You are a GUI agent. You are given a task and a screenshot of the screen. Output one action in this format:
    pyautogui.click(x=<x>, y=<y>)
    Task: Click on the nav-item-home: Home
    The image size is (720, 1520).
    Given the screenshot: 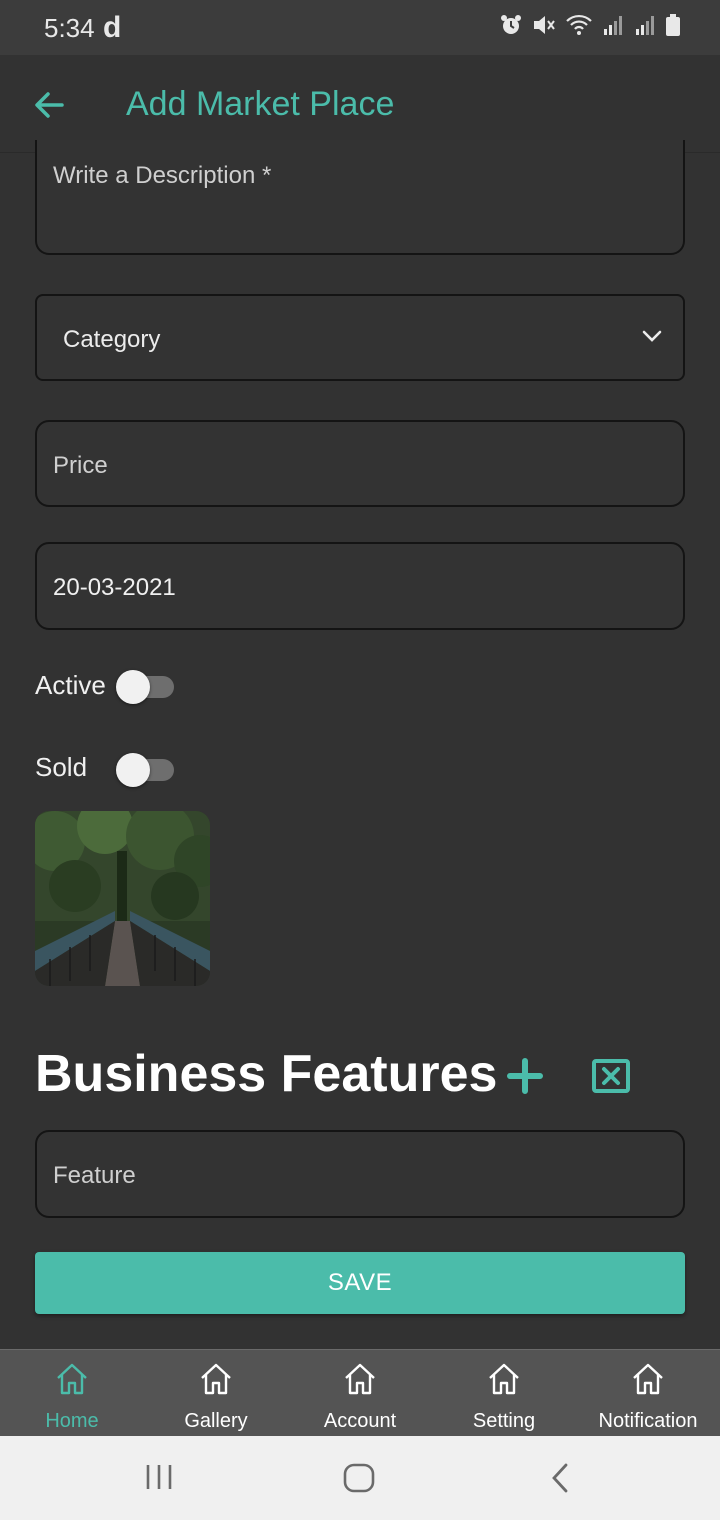 What is the action you would take?
    pyautogui.click(x=72, y=1393)
    